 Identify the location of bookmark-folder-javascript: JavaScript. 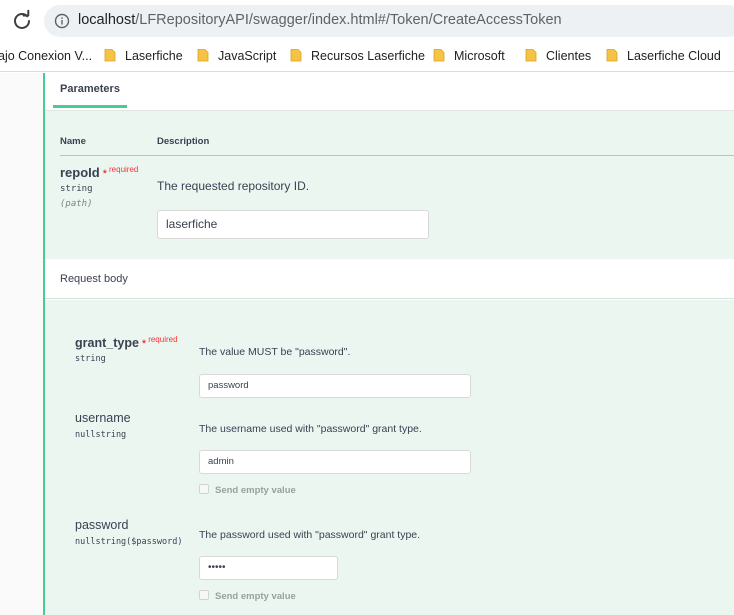
(236, 57).